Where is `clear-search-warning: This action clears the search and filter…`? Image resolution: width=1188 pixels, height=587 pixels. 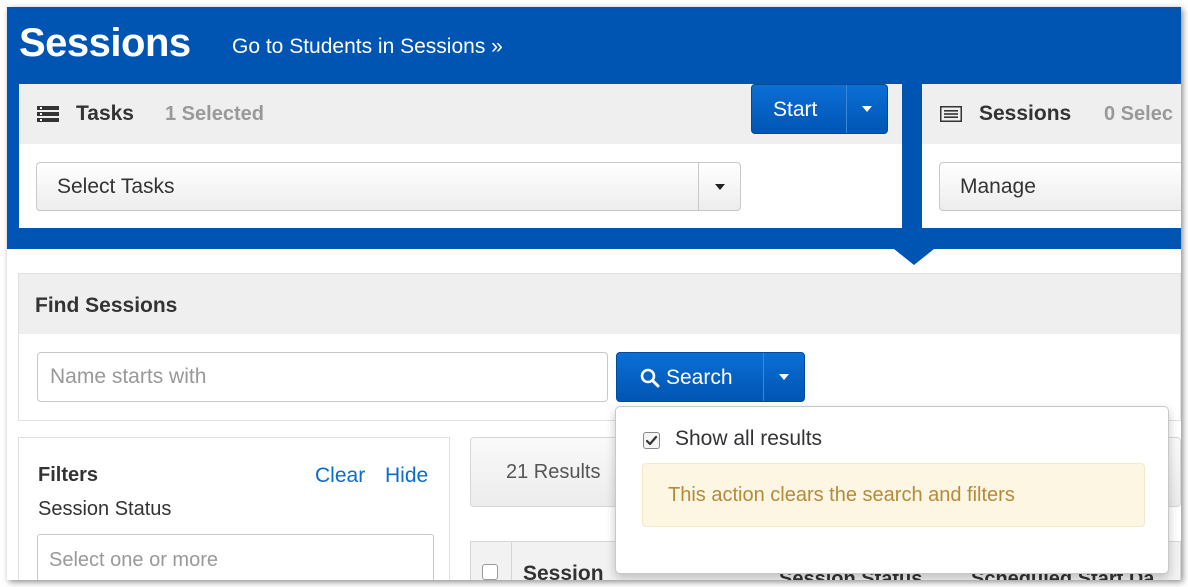 clear-search-warning: This action clears the search and filter… is located at coordinates (893, 495).